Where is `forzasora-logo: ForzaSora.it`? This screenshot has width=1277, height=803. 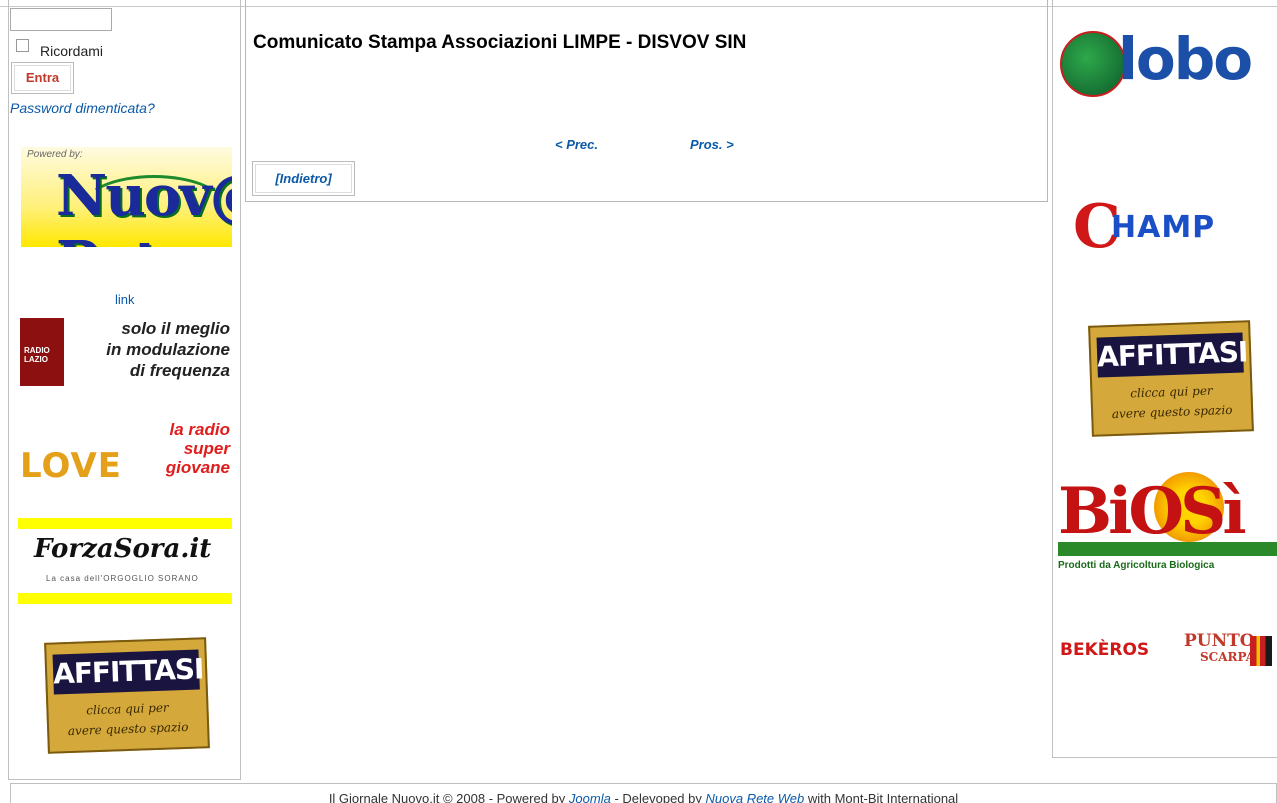 forzasora-logo: ForzaSora.it is located at coordinates (123, 549).